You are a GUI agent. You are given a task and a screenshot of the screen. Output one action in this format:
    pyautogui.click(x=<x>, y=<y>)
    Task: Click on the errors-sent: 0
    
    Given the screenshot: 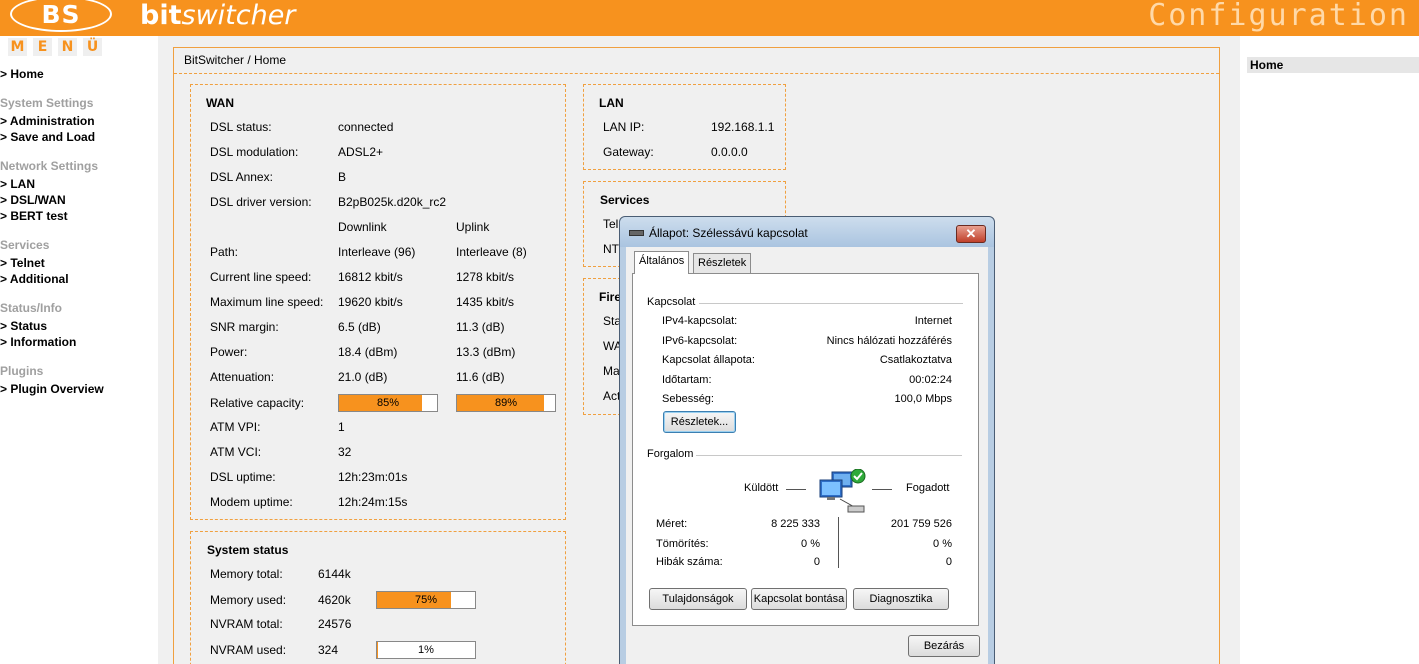 What is the action you would take?
    pyautogui.click(x=816, y=562)
    